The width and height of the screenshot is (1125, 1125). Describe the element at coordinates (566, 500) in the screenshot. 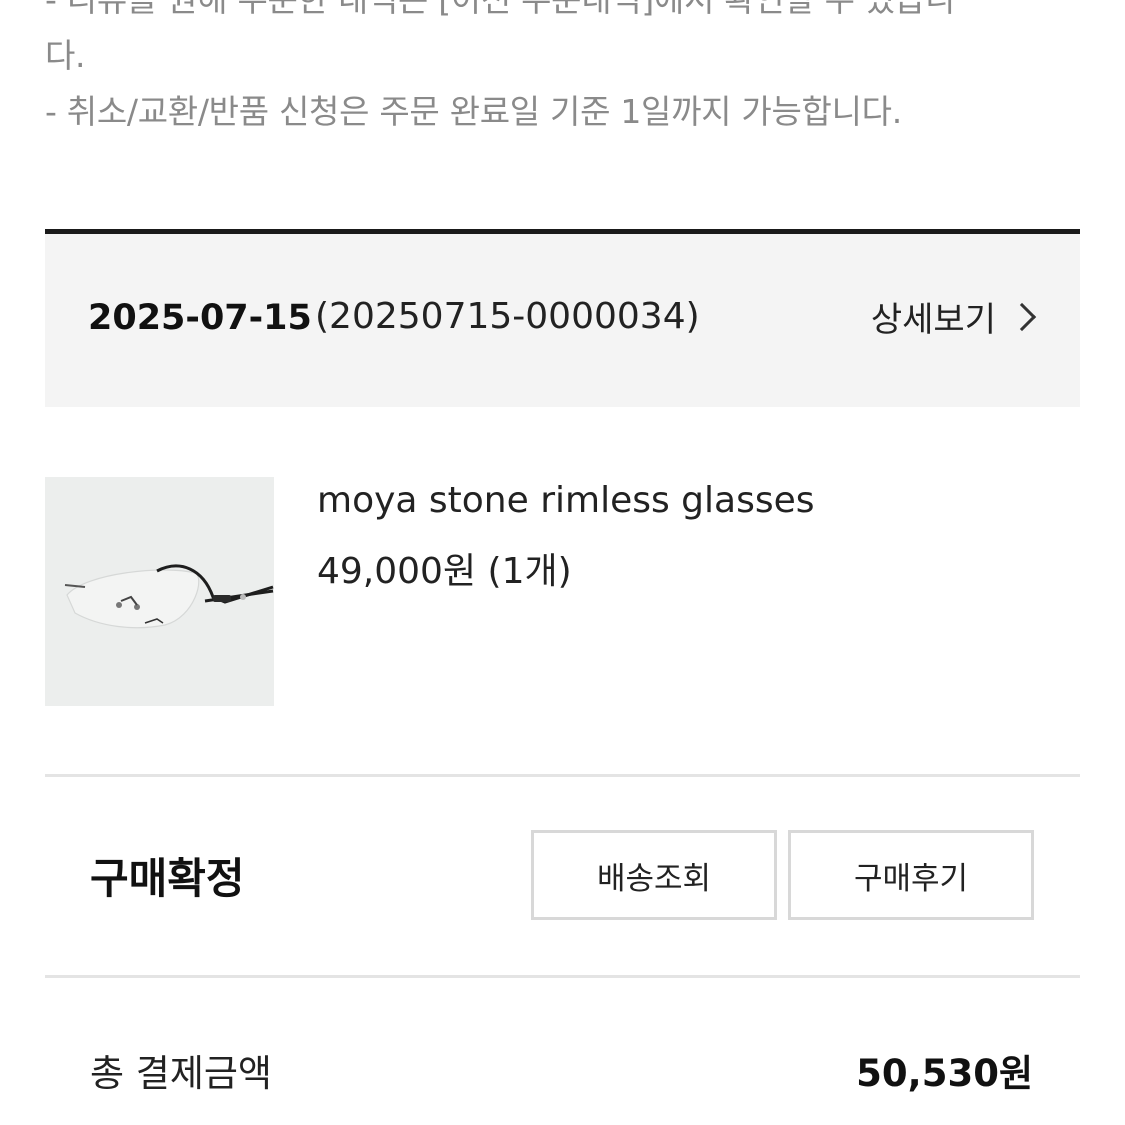

I see `product-name: moya stone rimless glasses` at that location.